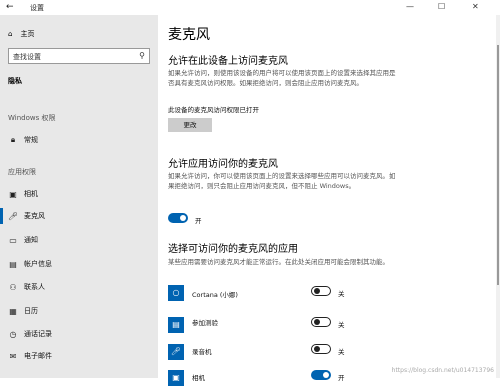 The image size is (500, 386). What do you see at coordinates (10, 34) in the screenshot?
I see `home-icon: ⌂` at bounding box center [10, 34].